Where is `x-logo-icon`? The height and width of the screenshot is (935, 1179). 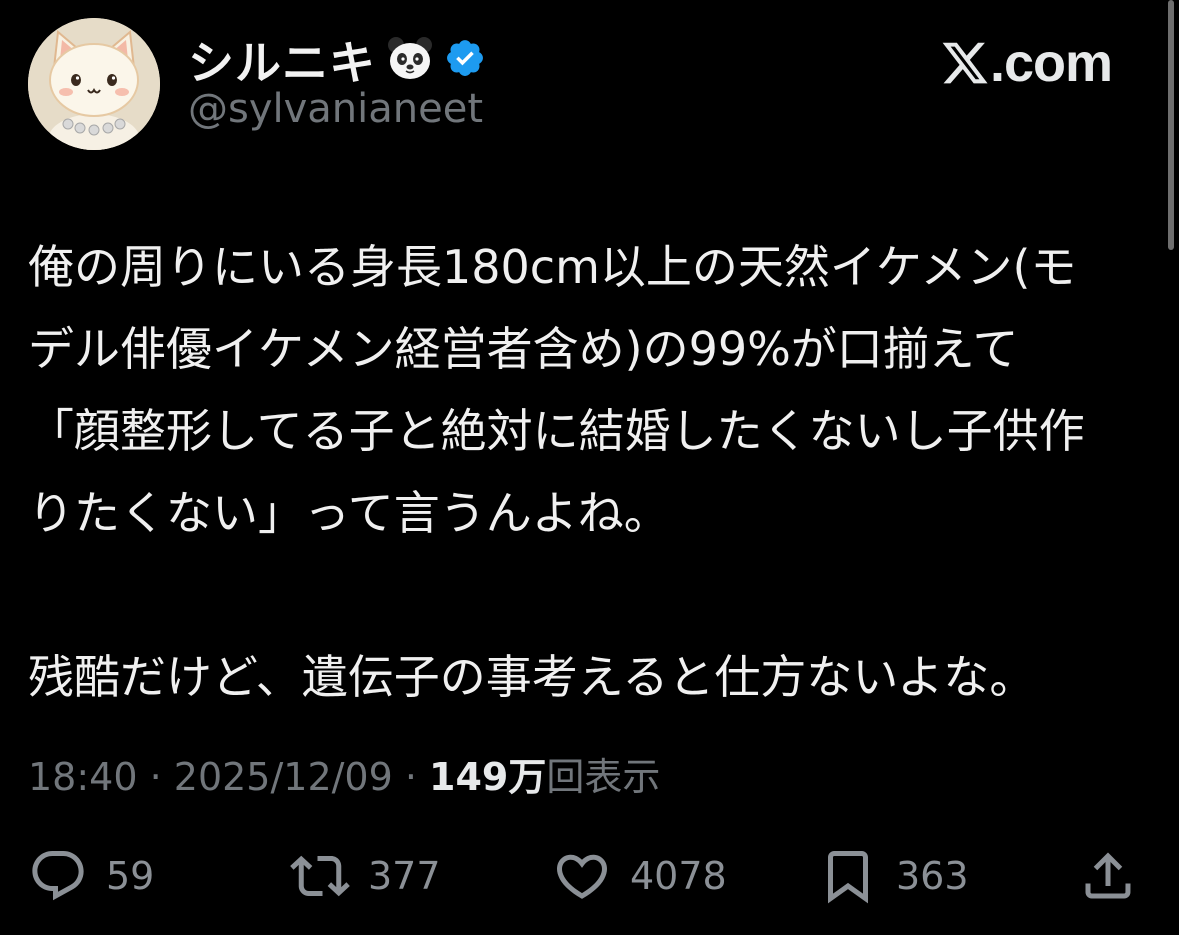 x-logo-icon is located at coordinates (965, 63).